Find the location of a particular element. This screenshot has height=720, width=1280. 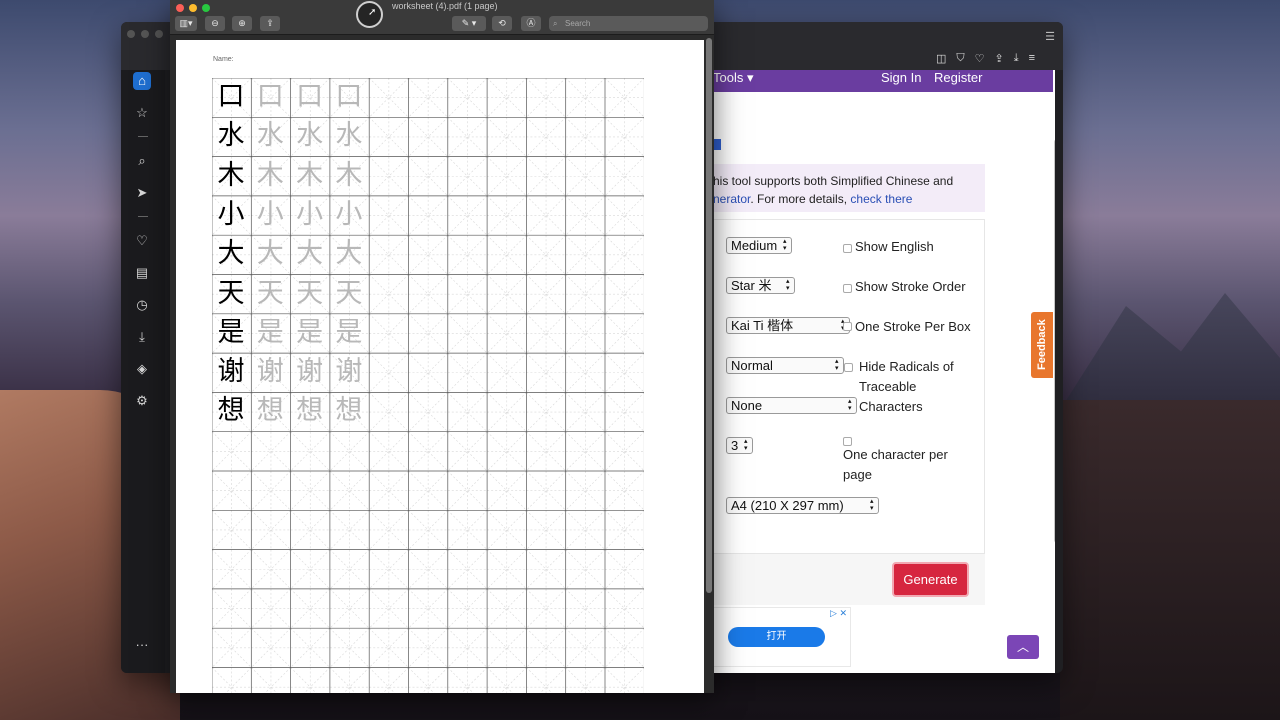

markup-pen-icon: ✎ ▾ is located at coordinates (469, 23).